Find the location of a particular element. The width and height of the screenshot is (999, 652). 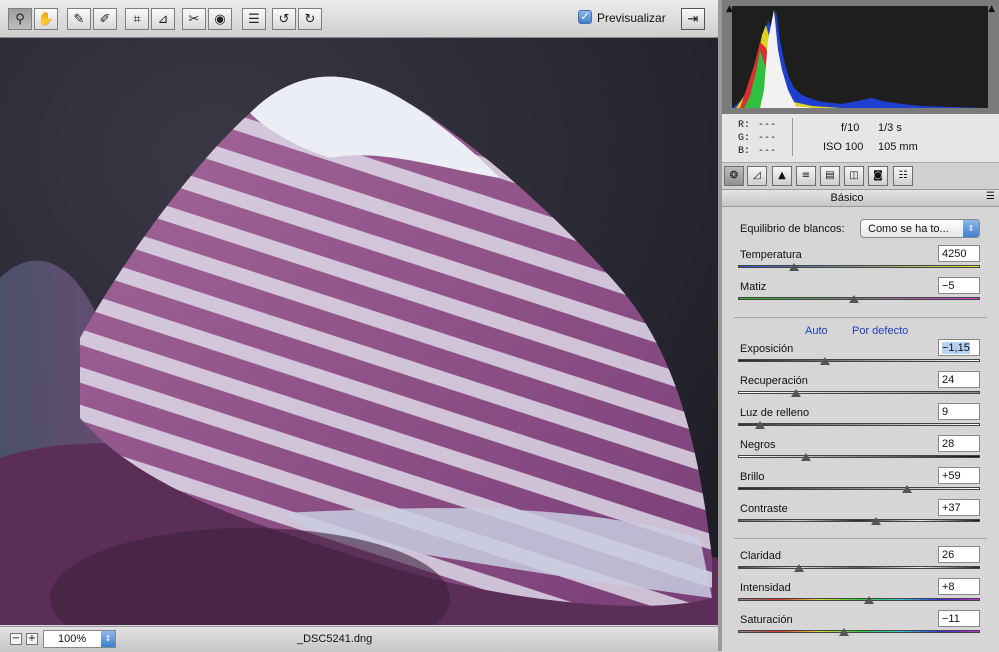

rotate-right-button: ↻ is located at coordinates (310, 19).